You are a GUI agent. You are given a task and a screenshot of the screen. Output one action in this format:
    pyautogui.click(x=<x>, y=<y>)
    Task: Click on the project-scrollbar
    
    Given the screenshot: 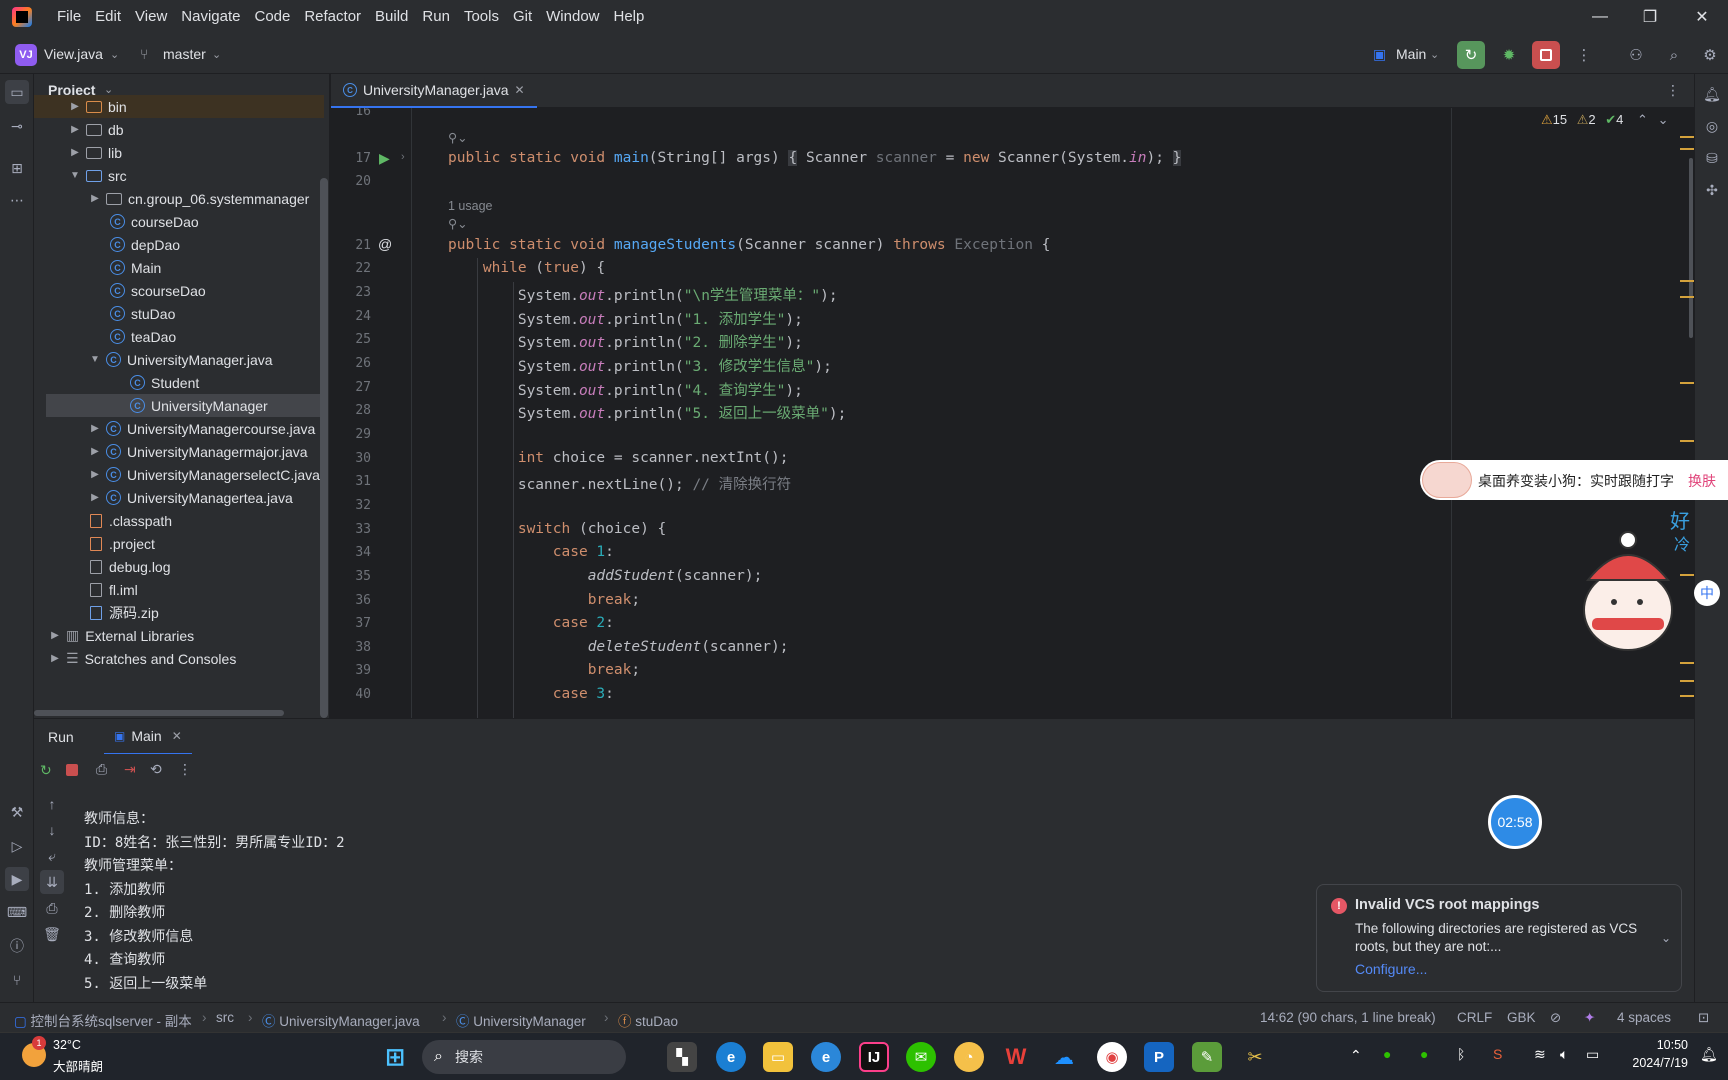 What is the action you would take?
    pyautogui.click(x=324, y=448)
    